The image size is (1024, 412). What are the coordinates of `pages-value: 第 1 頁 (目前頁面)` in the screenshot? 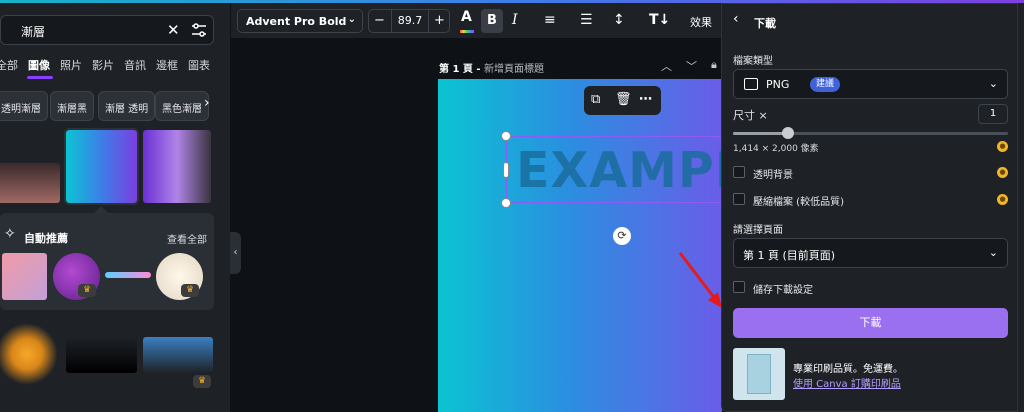 It's located at (789, 255).